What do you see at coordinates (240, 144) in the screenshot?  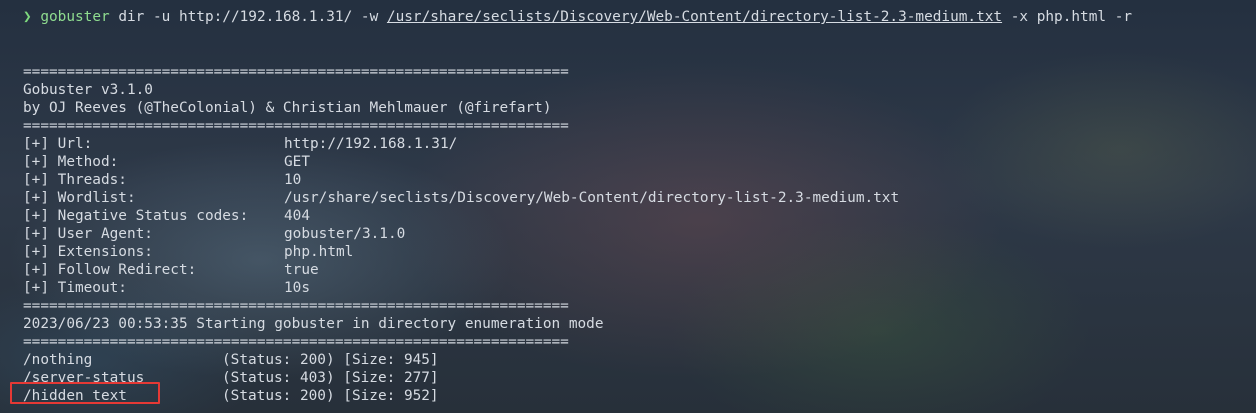 I see `setting-row-url: [+] Url: http://192.168.1.31/` at bounding box center [240, 144].